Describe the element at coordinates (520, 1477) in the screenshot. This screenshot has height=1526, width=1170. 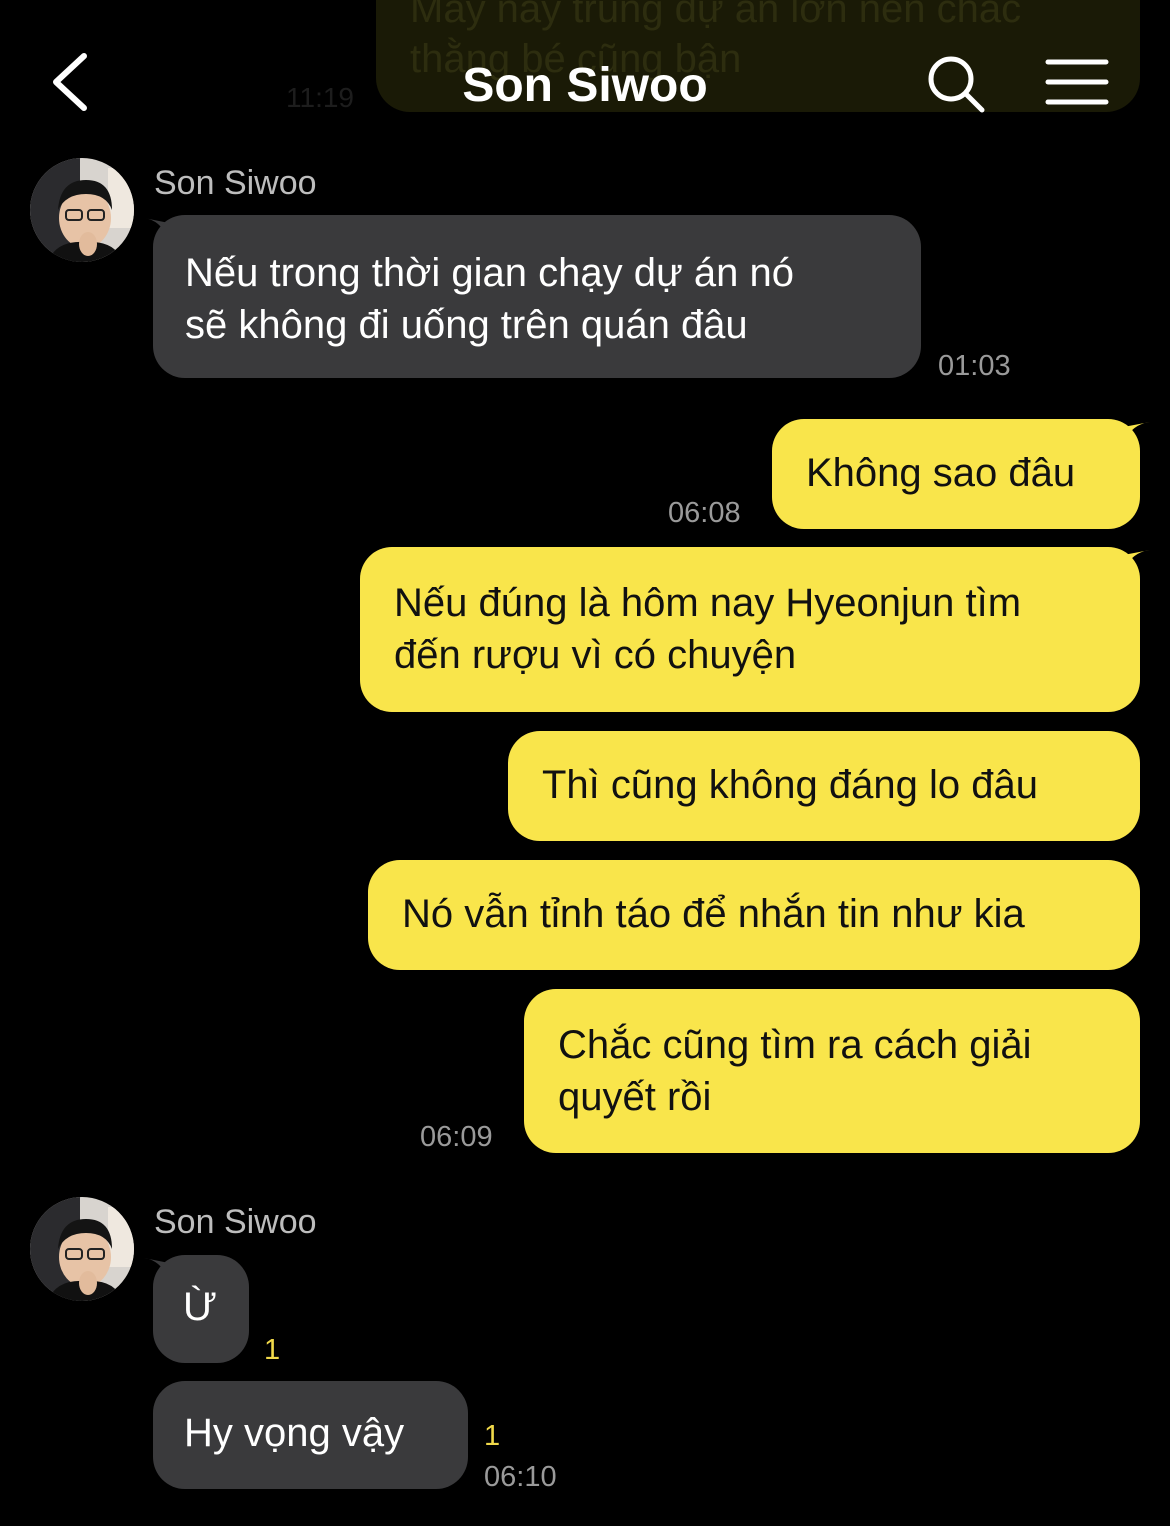
I see `message-time: 06:10` at that location.